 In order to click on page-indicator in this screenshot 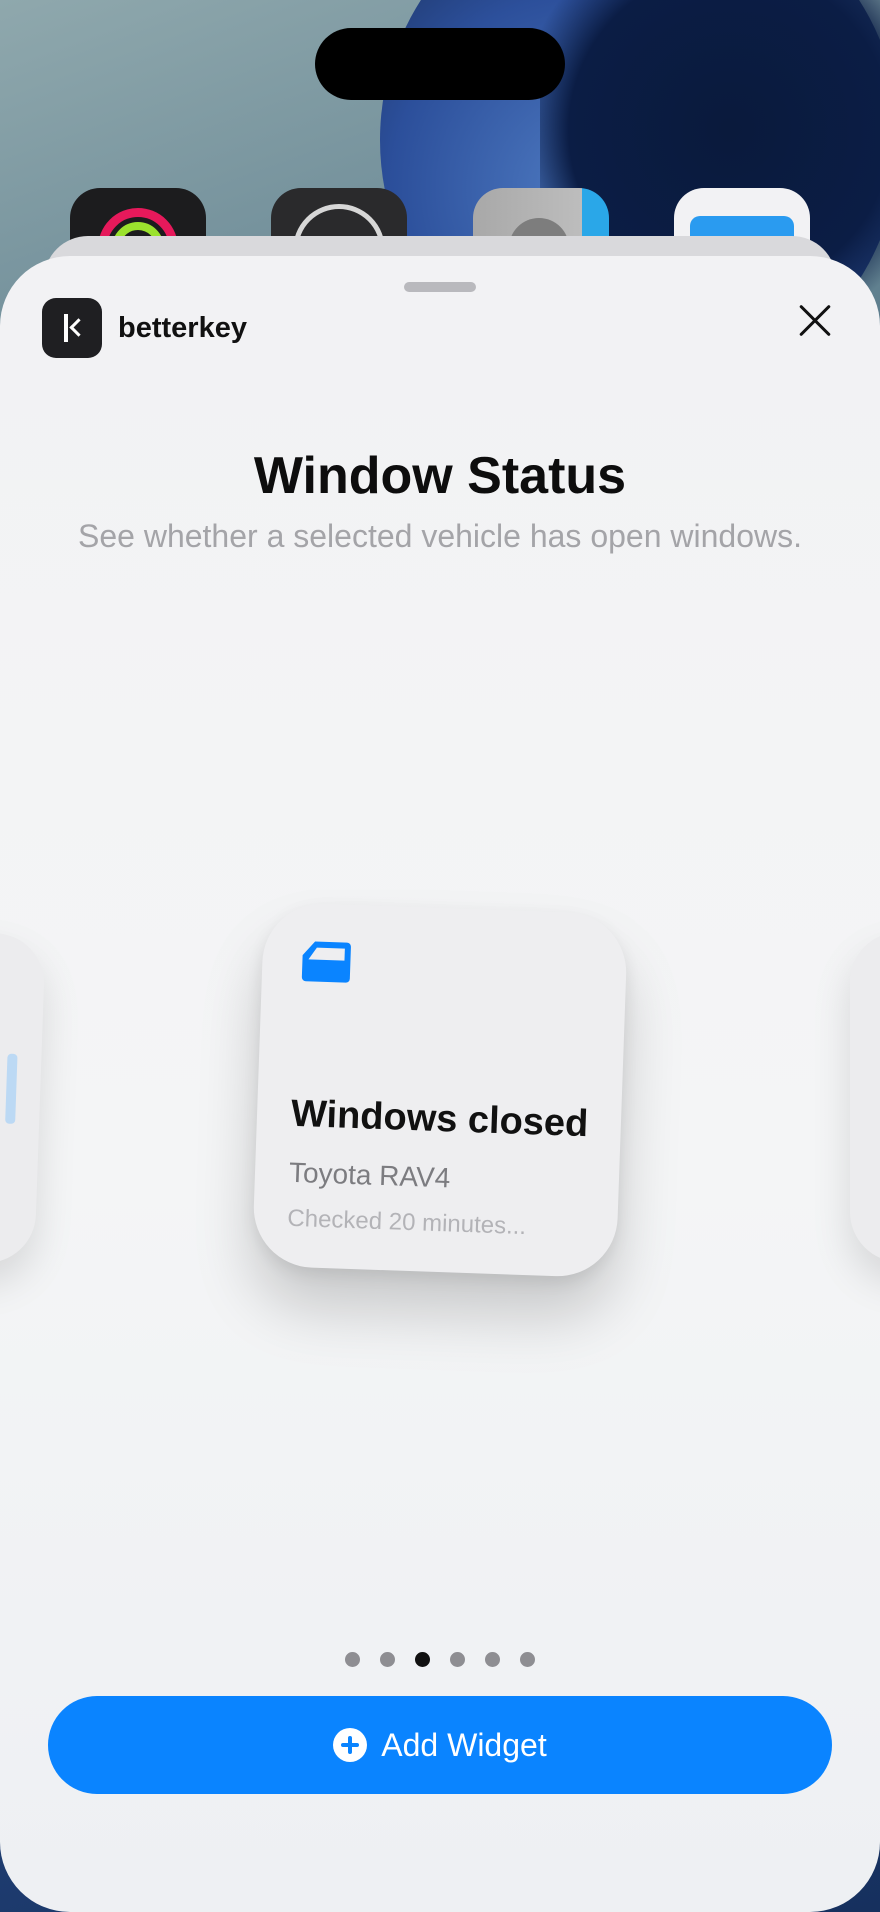, I will do `click(440, 1659)`.